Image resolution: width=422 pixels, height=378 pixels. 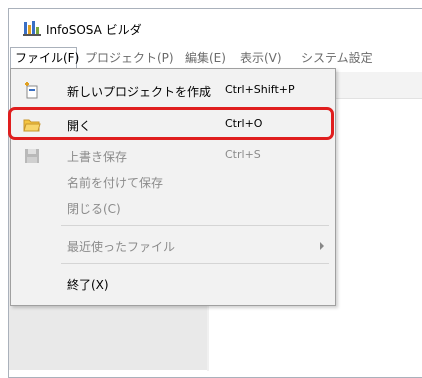 I want to click on menu-file: ファイル(F), so click(x=44, y=58).